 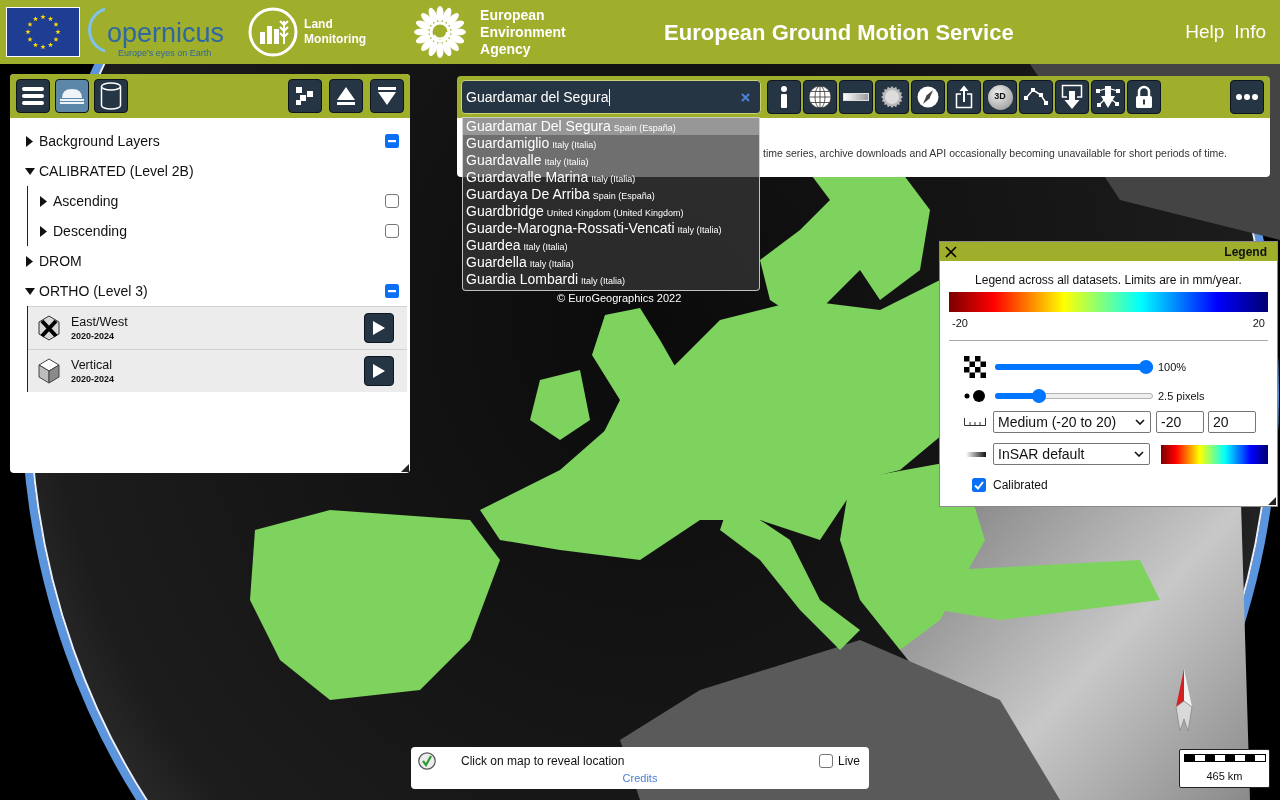 I want to click on download-icon, so click(x=1072, y=97).